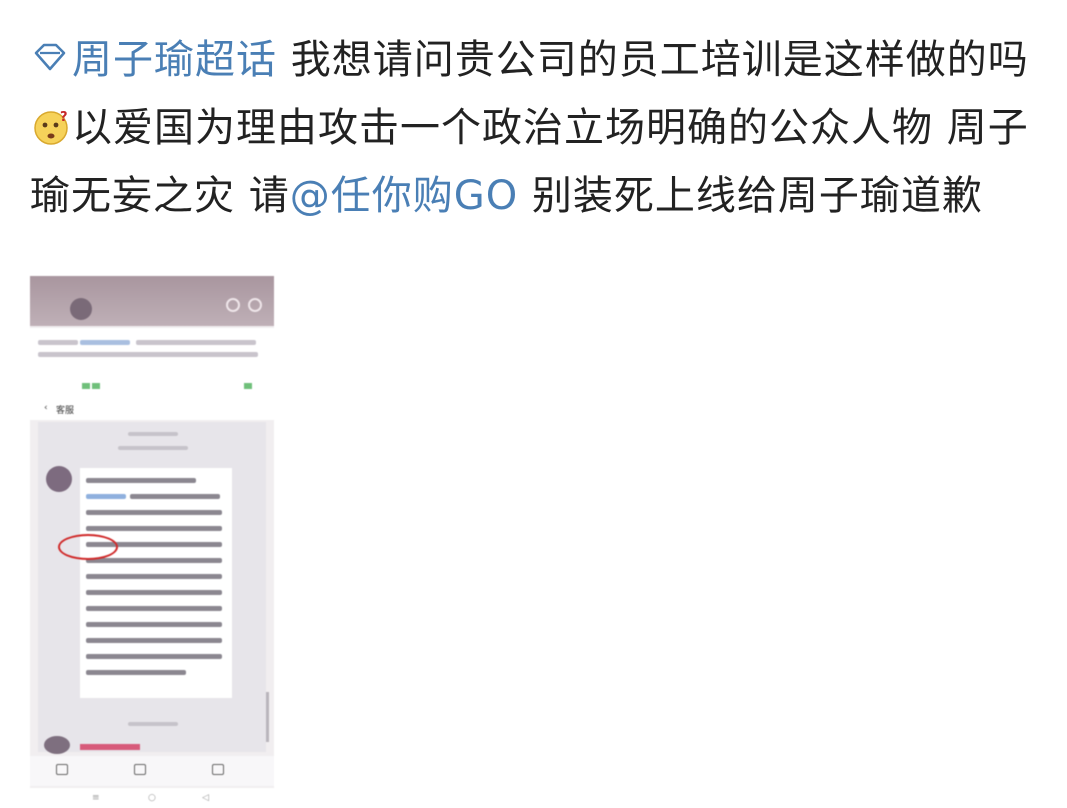 This screenshot has width=1067, height=808. What do you see at coordinates (81, 309) in the screenshot?
I see `screenshot-chat-avatar` at bounding box center [81, 309].